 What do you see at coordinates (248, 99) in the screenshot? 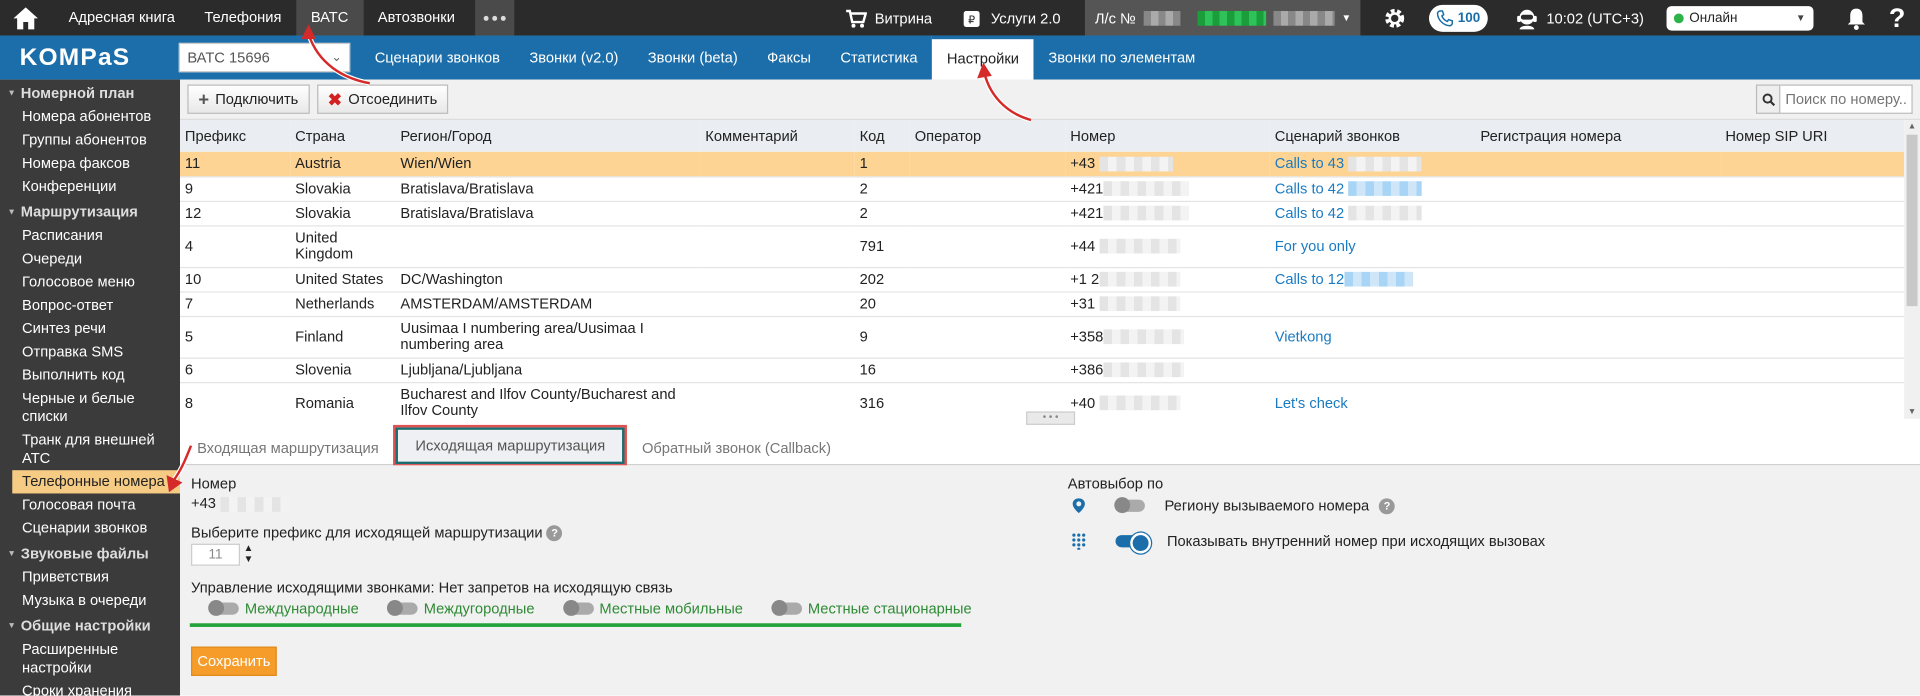
I see `connect-button: + Подключить` at bounding box center [248, 99].